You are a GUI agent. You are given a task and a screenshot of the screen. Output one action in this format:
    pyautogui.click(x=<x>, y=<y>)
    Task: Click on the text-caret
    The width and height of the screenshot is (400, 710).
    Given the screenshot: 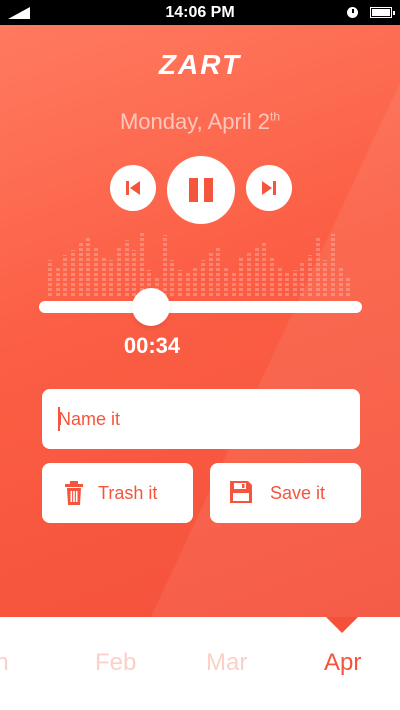 What is the action you would take?
    pyautogui.click(x=59, y=419)
    